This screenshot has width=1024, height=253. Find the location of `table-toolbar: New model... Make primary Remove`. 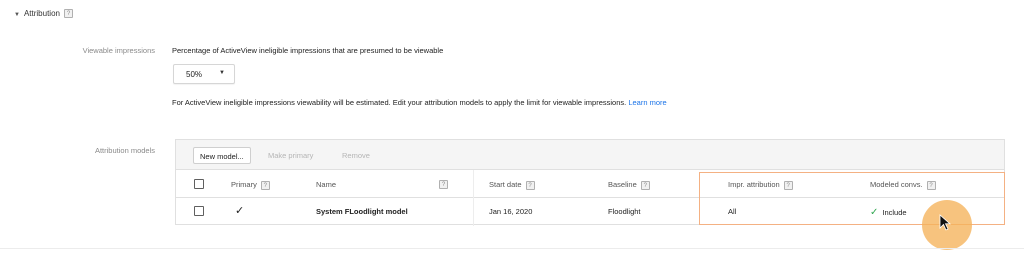

table-toolbar: New model... Make primary Remove is located at coordinates (590, 155).